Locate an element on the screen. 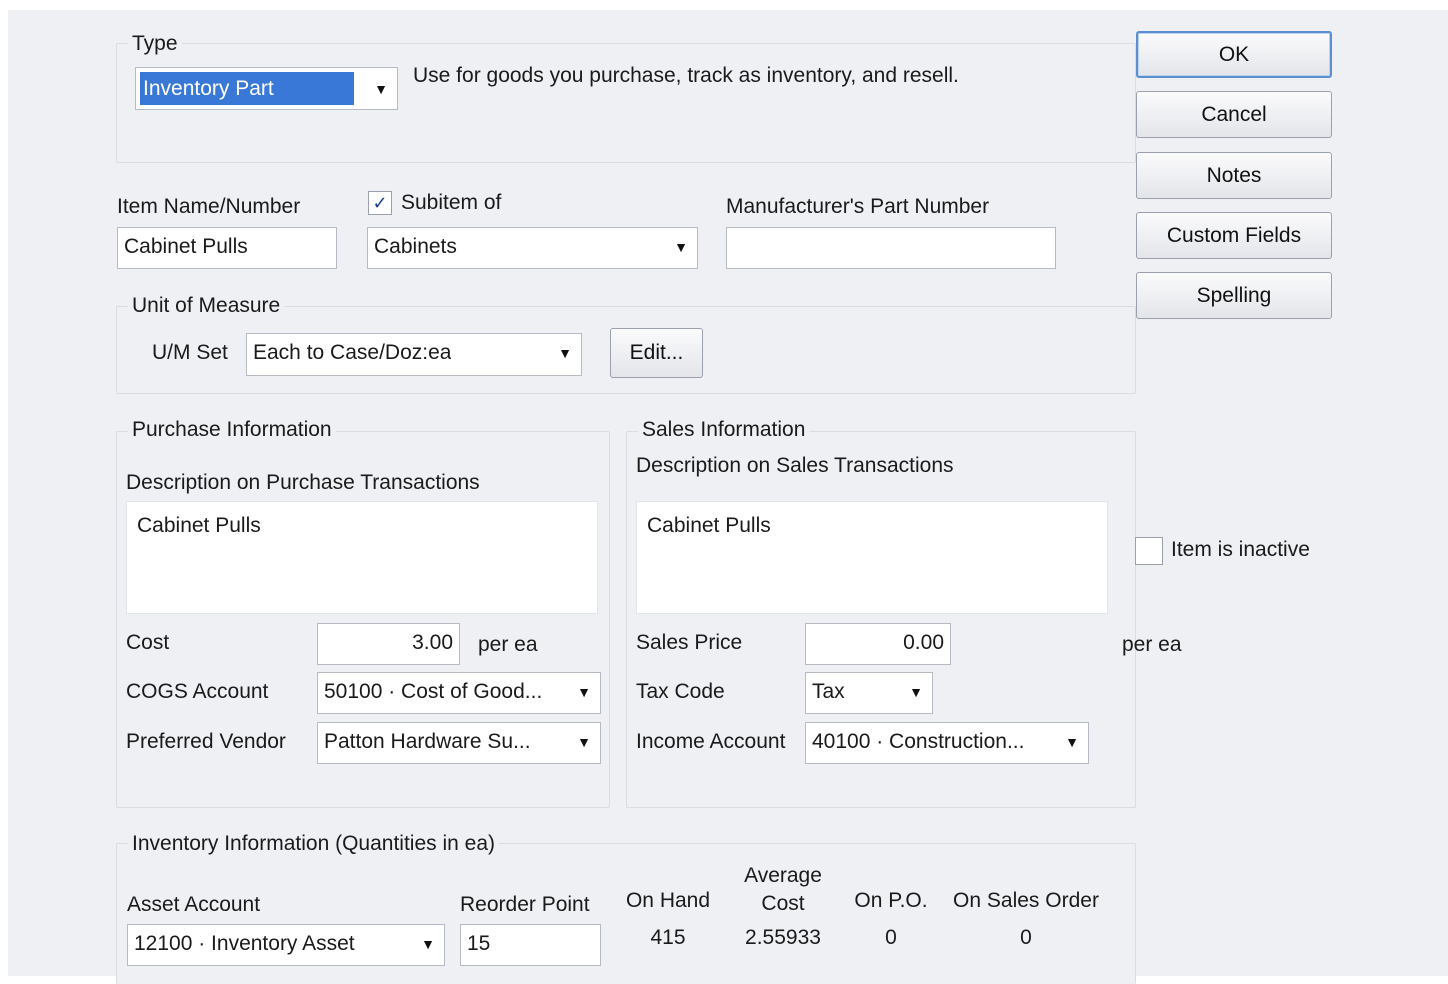 This screenshot has width=1448, height=984. type-group-label: Type is located at coordinates (155, 44).